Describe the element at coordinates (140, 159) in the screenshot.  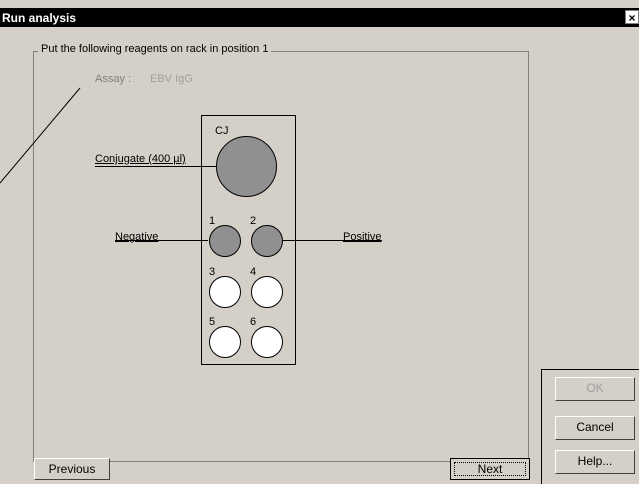
I see `conjugate-label: Conjugate (400 µl)` at that location.